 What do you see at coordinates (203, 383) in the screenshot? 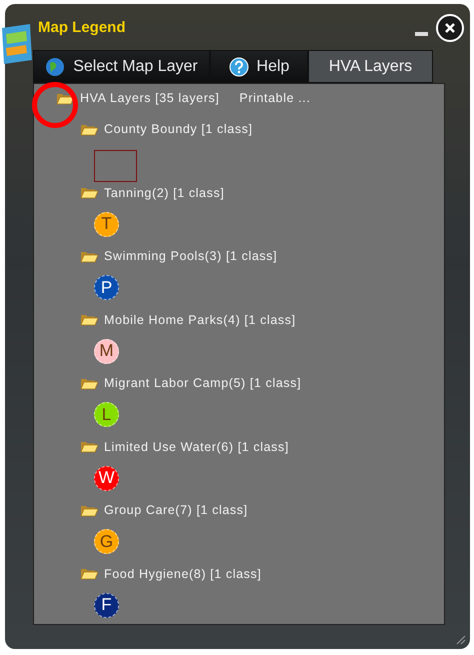
I see `tree-item: Migrant Labor Camp(5) [1 class]` at bounding box center [203, 383].